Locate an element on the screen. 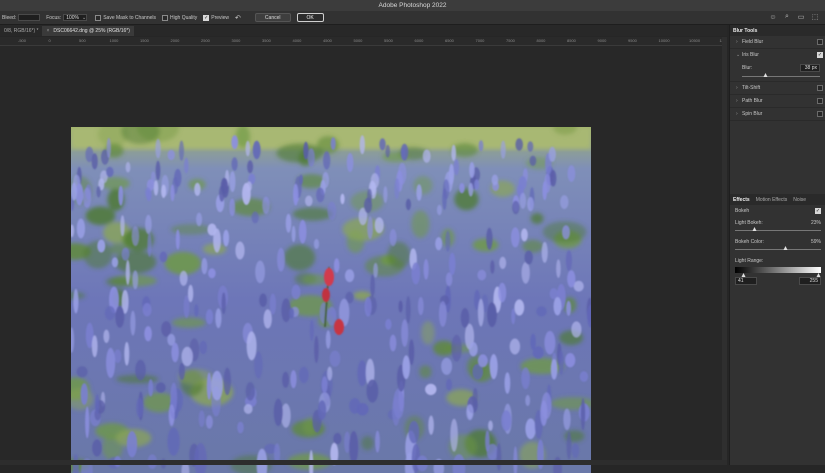 The height and width of the screenshot is (473, 825). focus-field: 100% ⌄ is located at coordinates (75, 17).